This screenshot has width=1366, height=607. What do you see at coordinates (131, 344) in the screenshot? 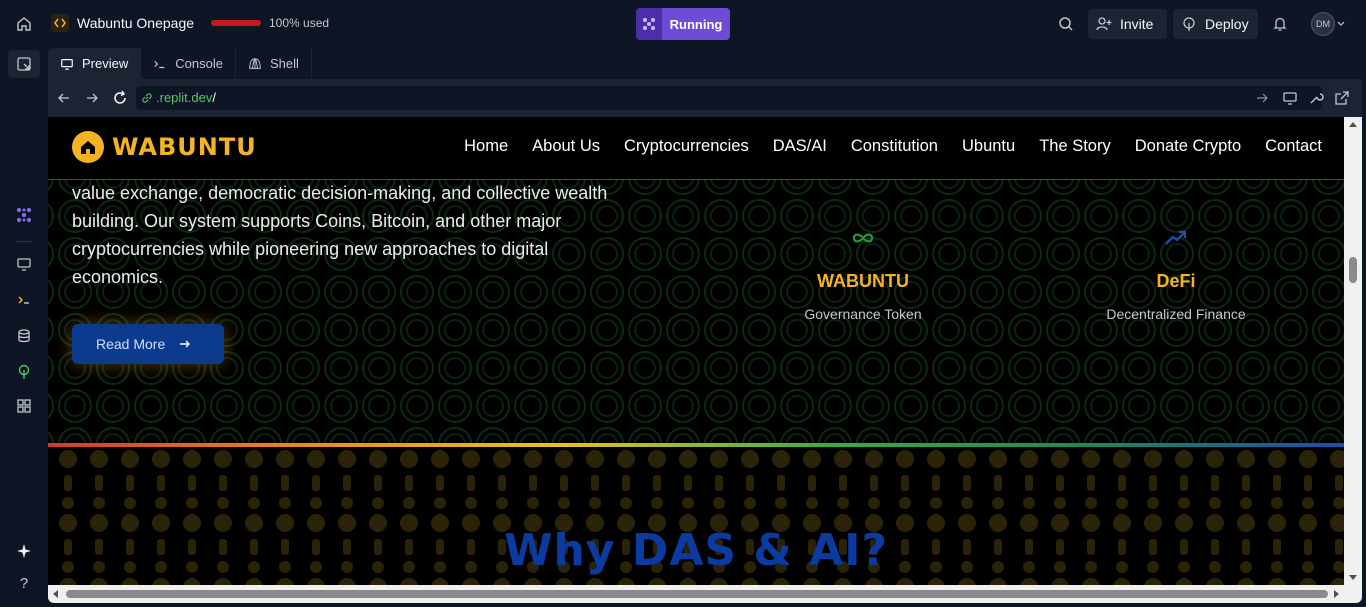
I see `read-more-label: Read More` at bounding box center [131, 344].